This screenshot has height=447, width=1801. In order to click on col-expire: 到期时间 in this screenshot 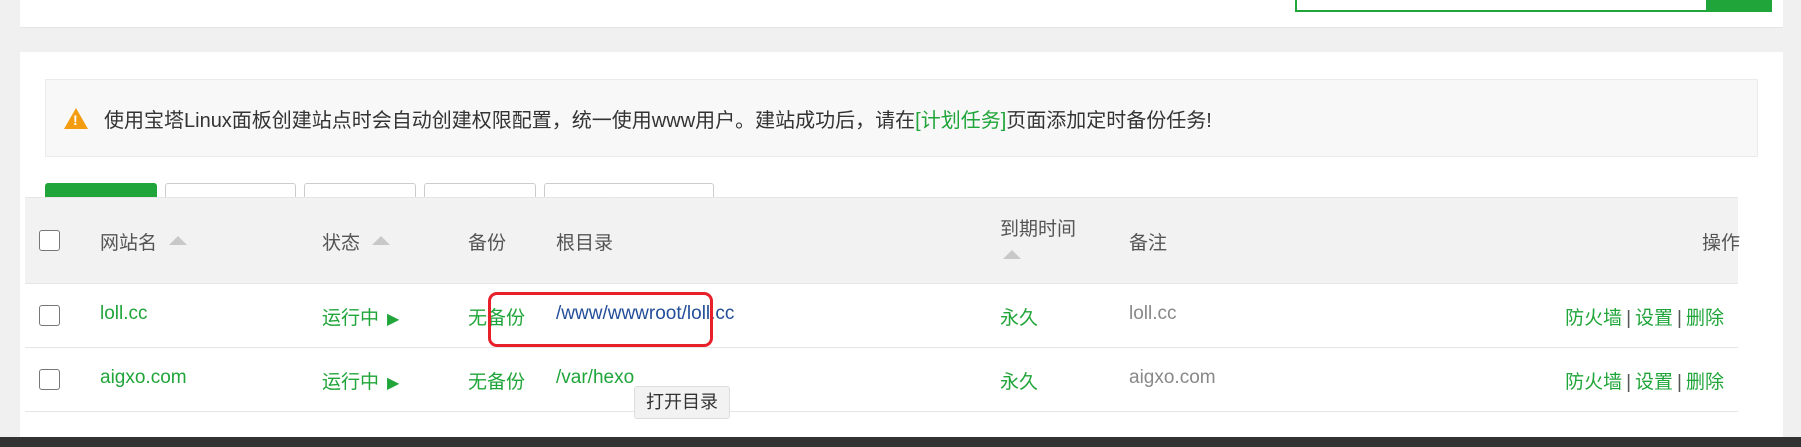, I will do `click(1038, 227)`.